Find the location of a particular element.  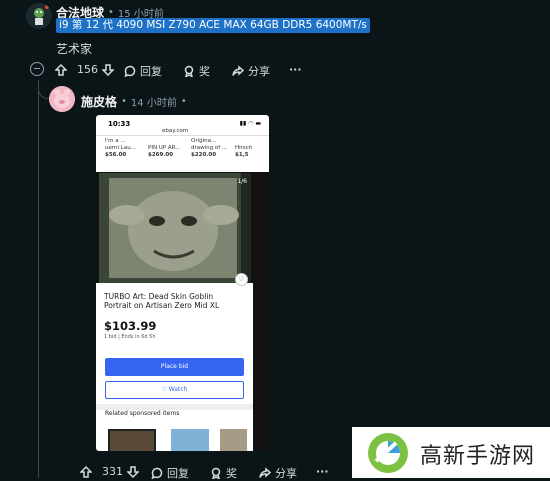

listing-item: Hirsch $1,5 is located at coordinates (244, 151).